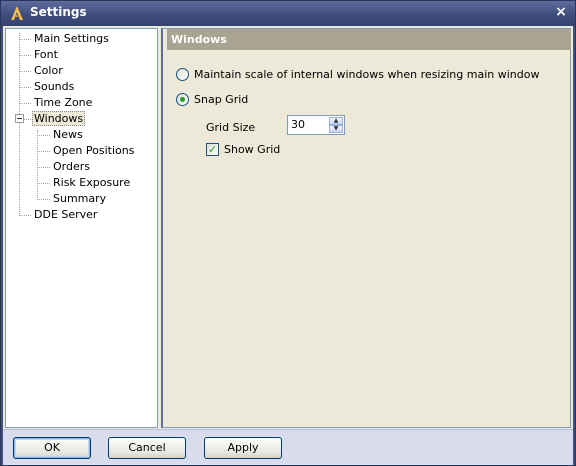 The width and height of the screenshot is (576, 466). Describe the element at coordinates (336, 129) in the screenshot. I see `spin-down-icon: ▼` at that location.